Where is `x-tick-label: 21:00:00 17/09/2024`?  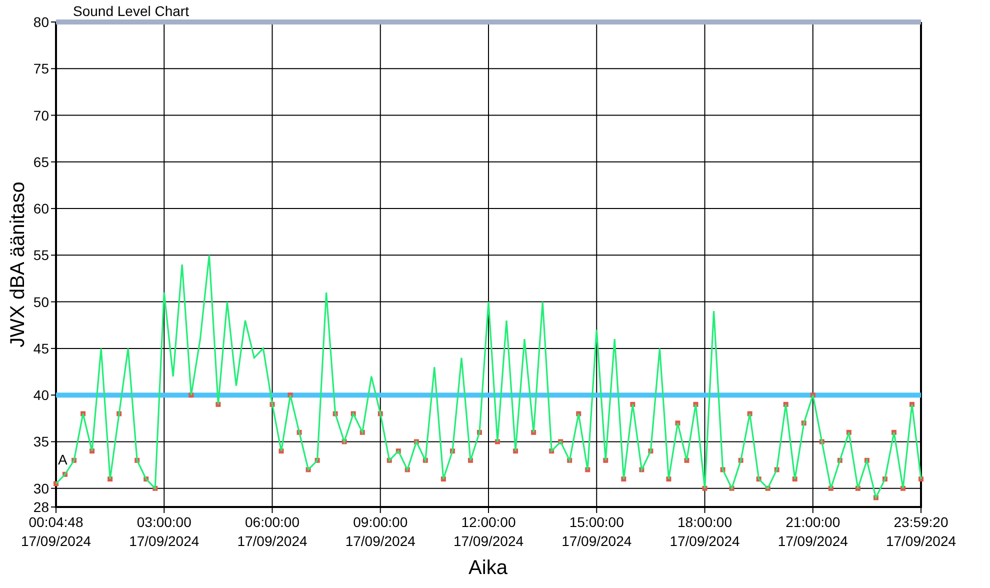
x-tick-label: 21:00:00 17/09/2024 is located at coordinates (813, 531).